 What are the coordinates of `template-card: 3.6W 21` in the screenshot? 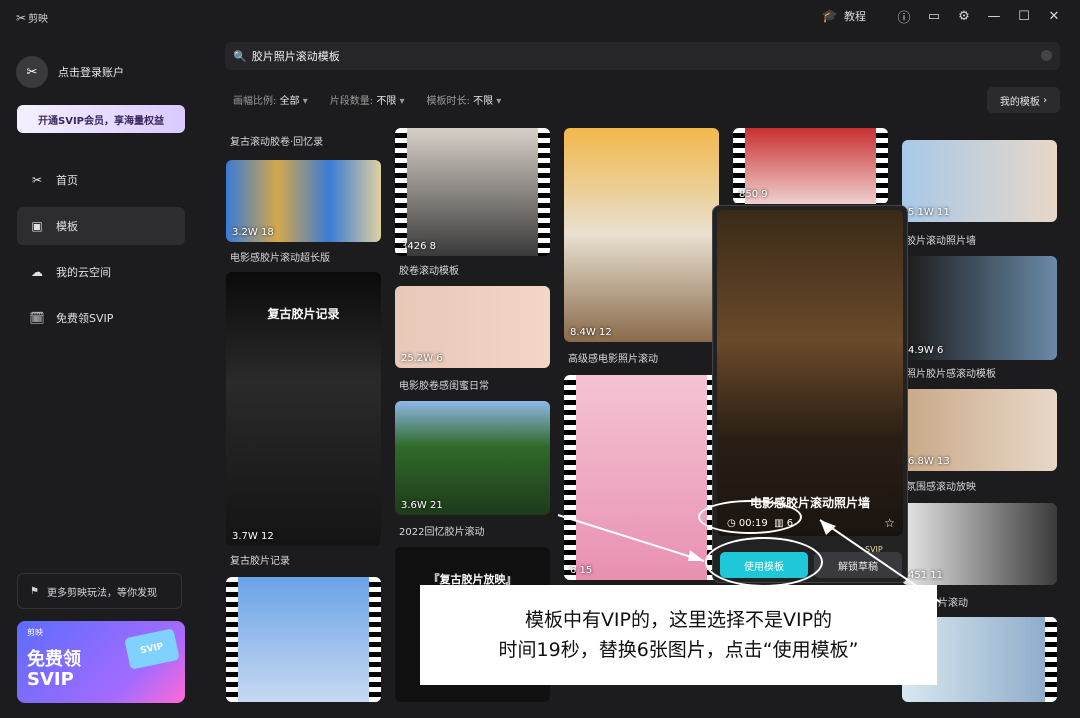 It's located at (472, 458).